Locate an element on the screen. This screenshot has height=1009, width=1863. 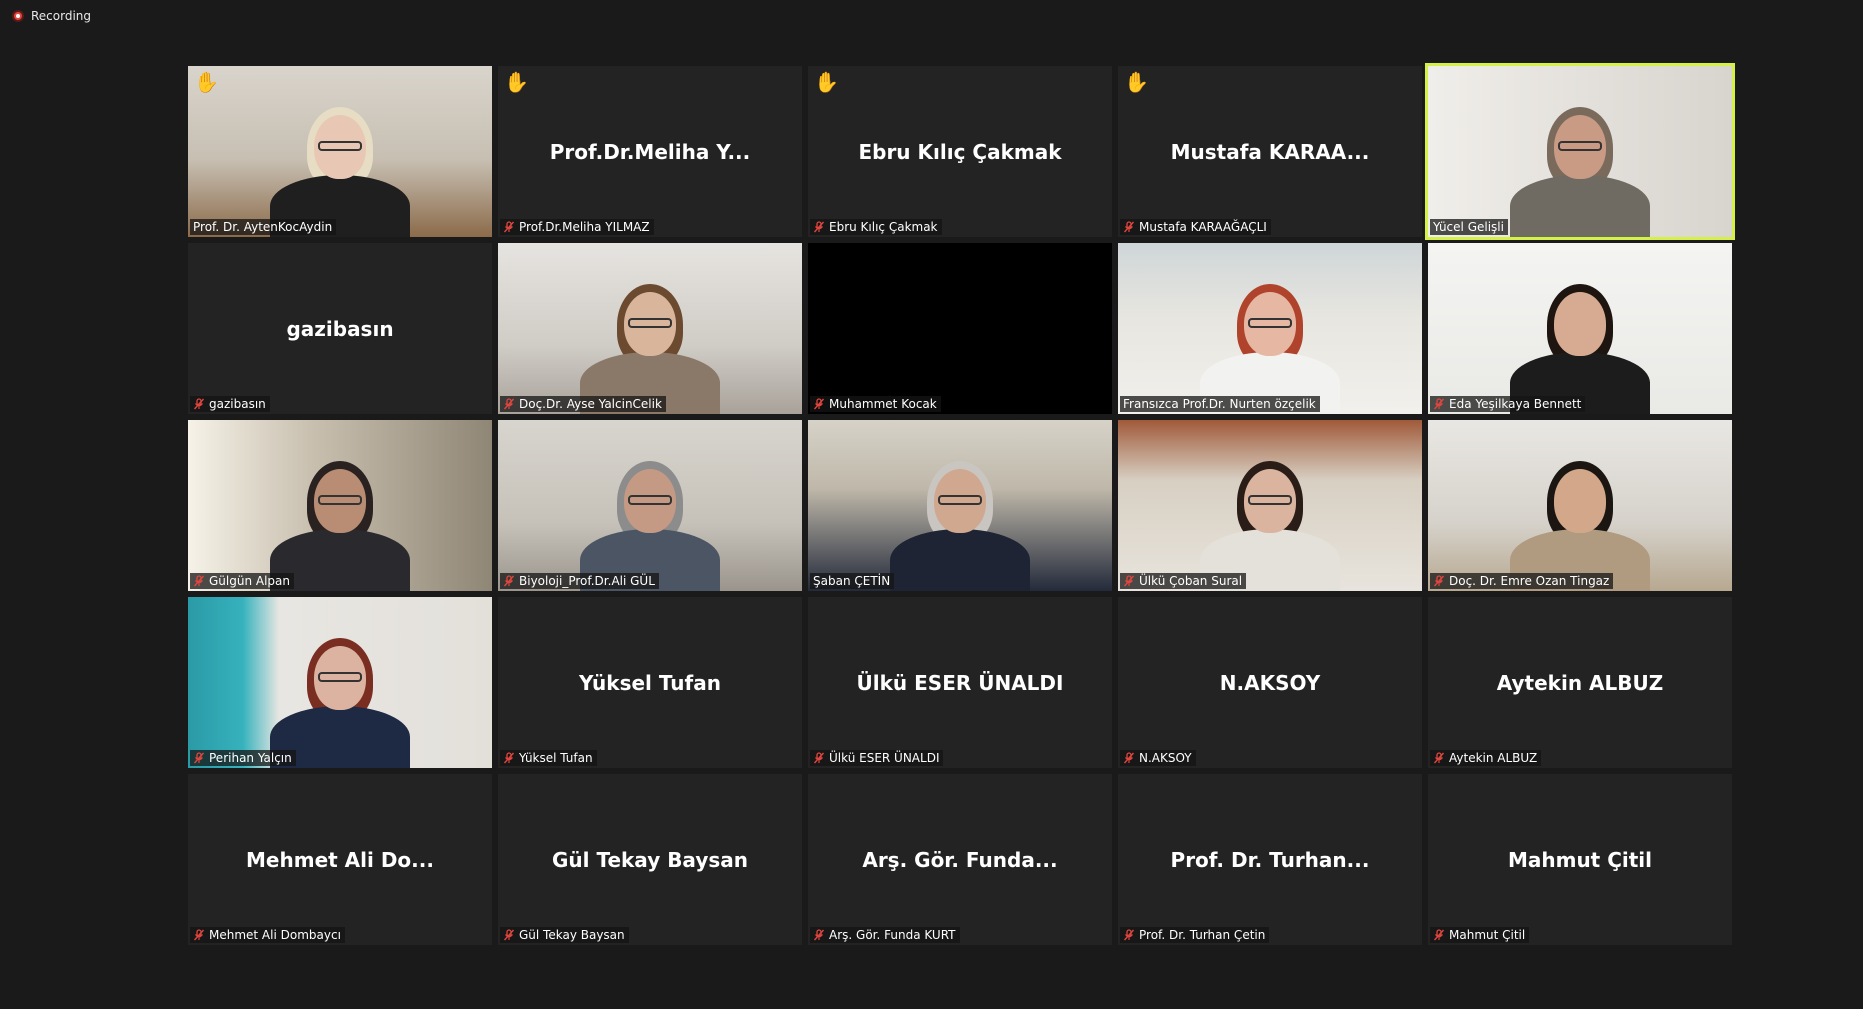
participant-name-label: Arş. Gör. Funda KURT is located at coordinates (885, 935).